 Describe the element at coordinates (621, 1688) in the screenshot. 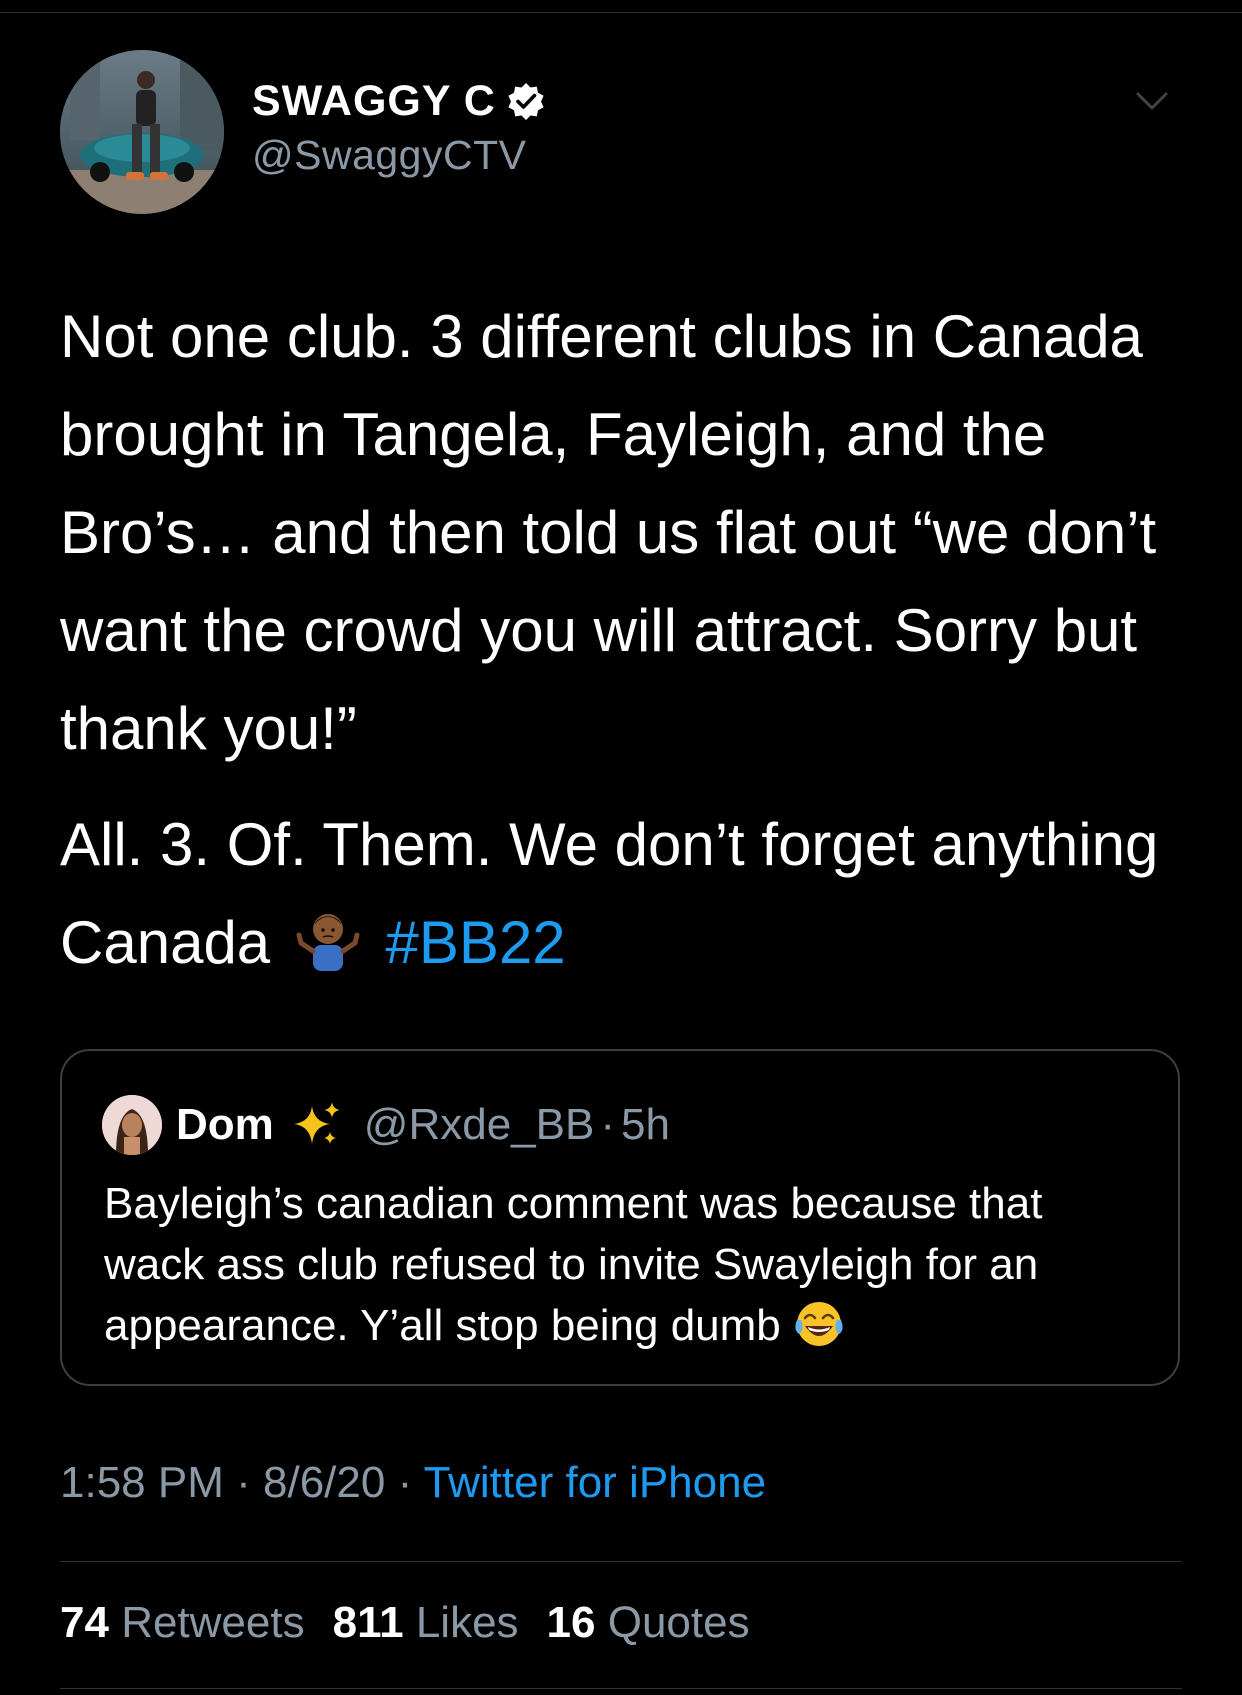

I see `stats-bottom-divider` at that location.